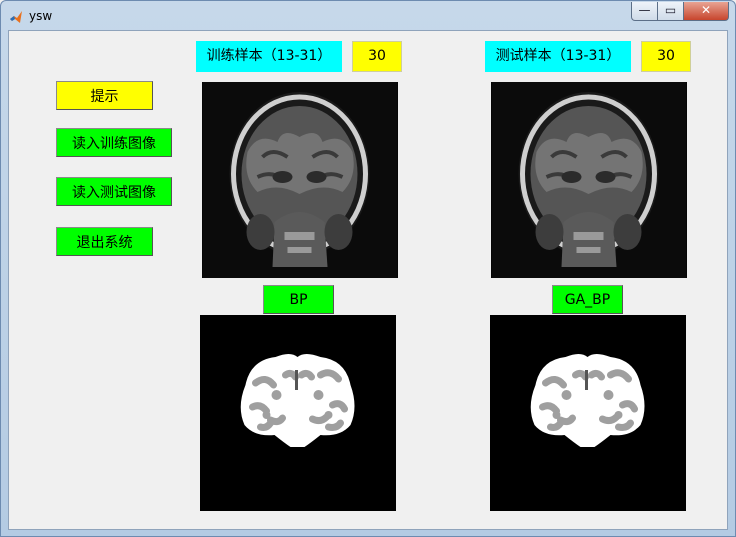  I want to click on matlab-icon, so click(16, 16).